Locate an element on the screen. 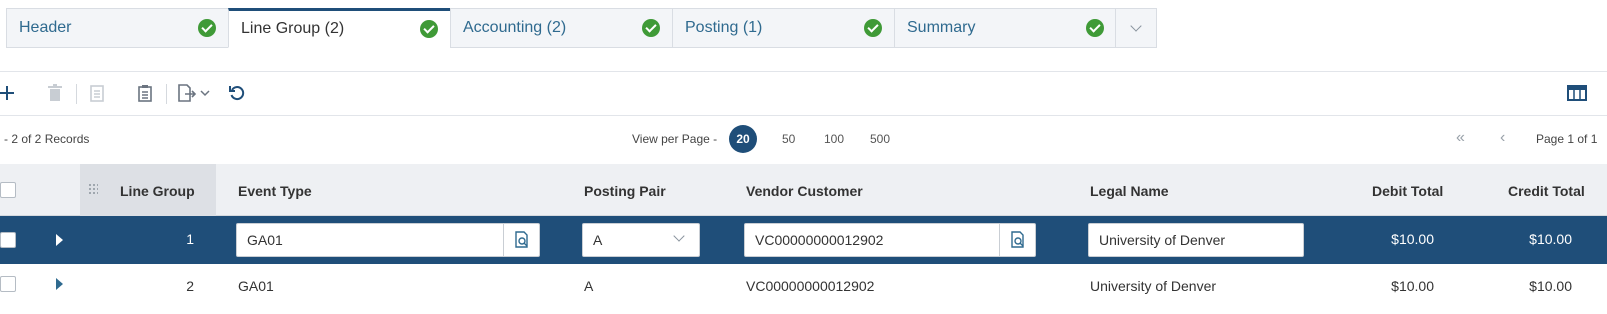 The width and height of the screenshot is (1607, 314). first-page-icon: « is located at coordinates (1460, 138).